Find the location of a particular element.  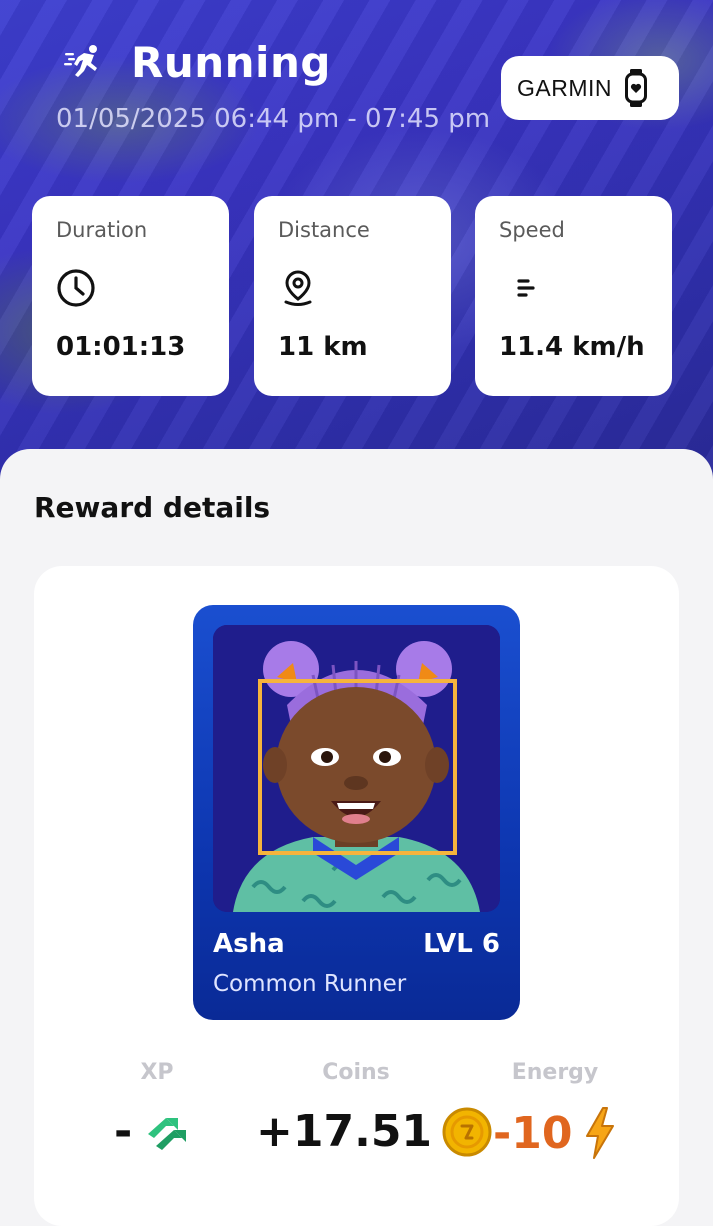

character-level: LVL 6 is located at coordinates (461, 944).